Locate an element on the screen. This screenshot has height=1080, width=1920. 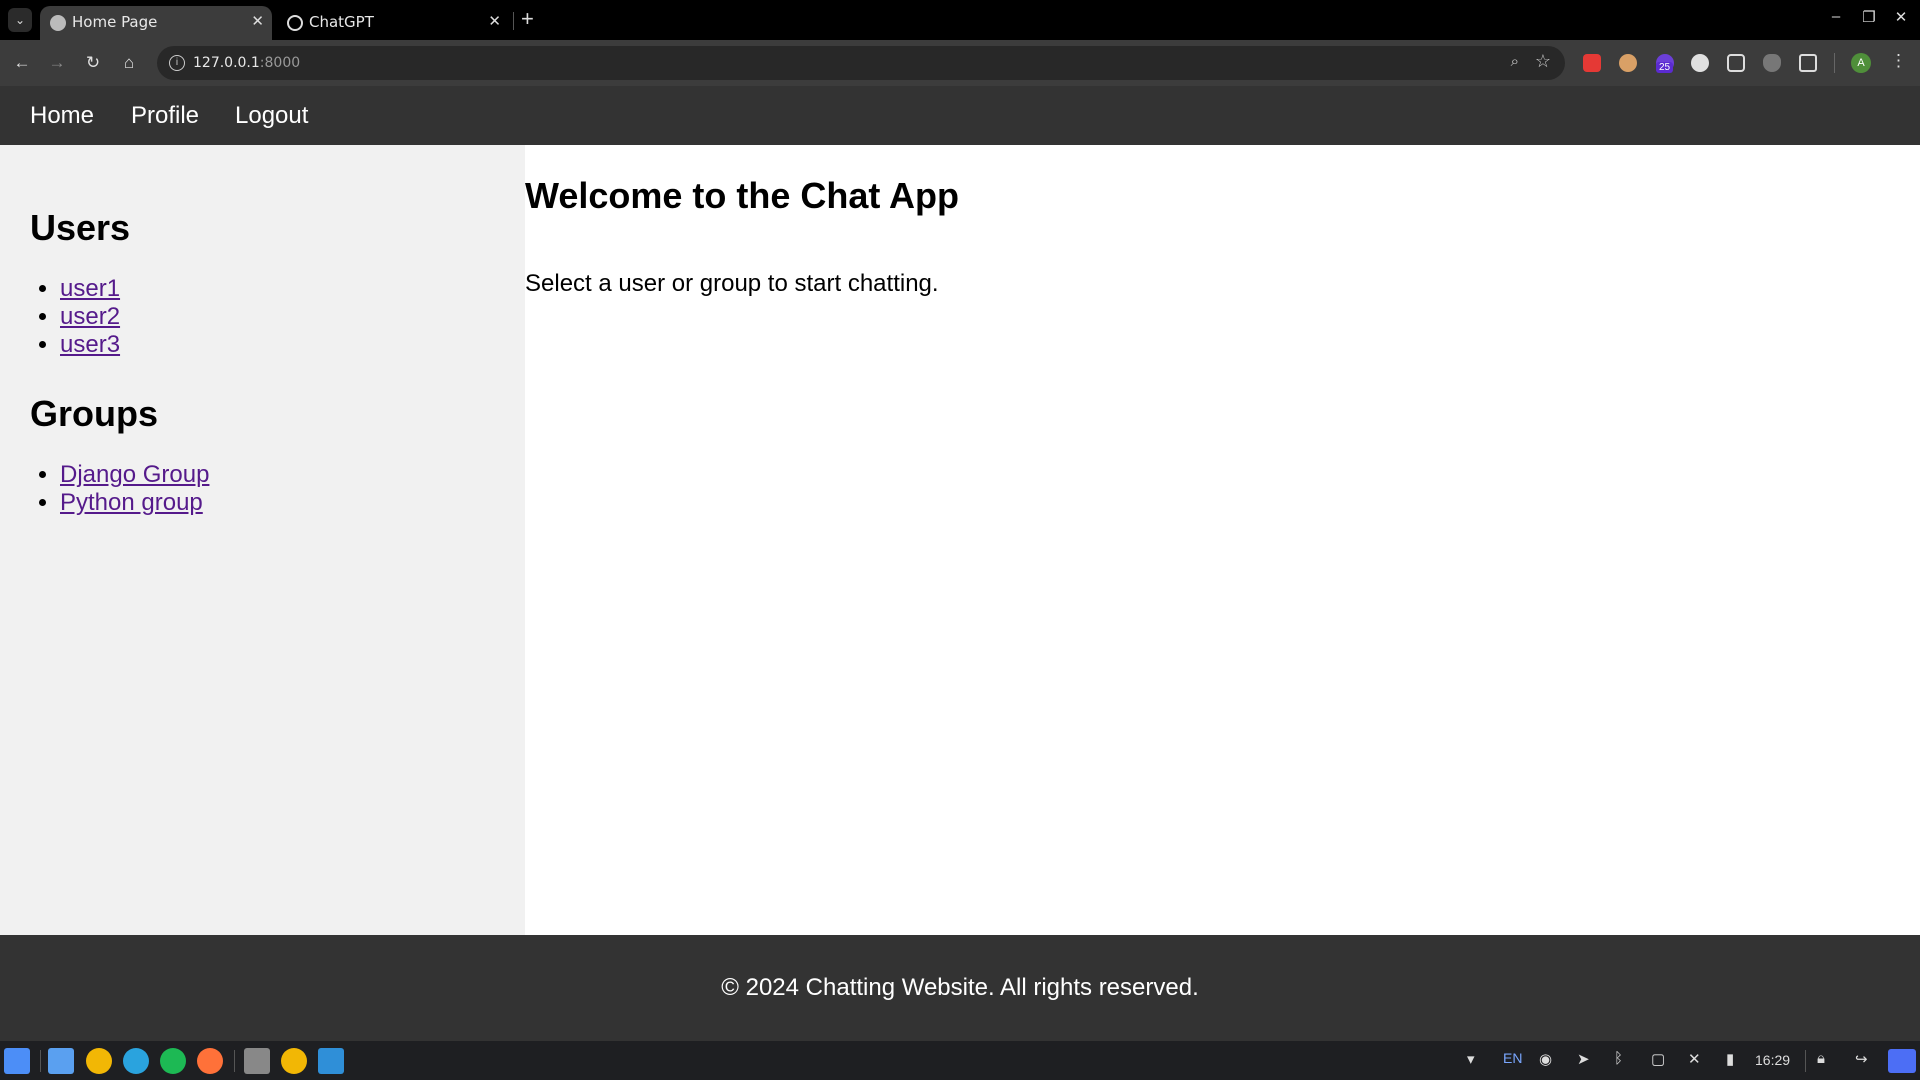
nav-link-home: Home is located at coordinates (62, 116).